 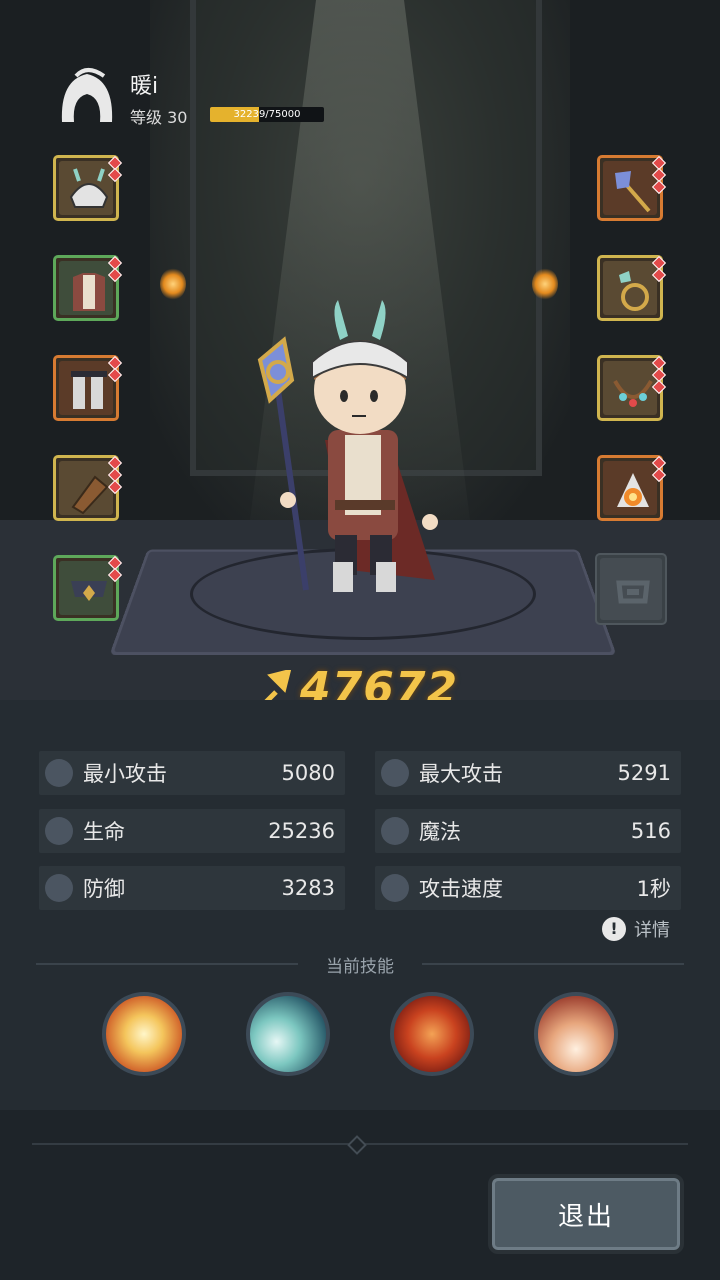 What do you see at coordinates (576, 1034) in the screenshot?
I see `blade-storm-skill-icon` at bounding box center [576, 1034].